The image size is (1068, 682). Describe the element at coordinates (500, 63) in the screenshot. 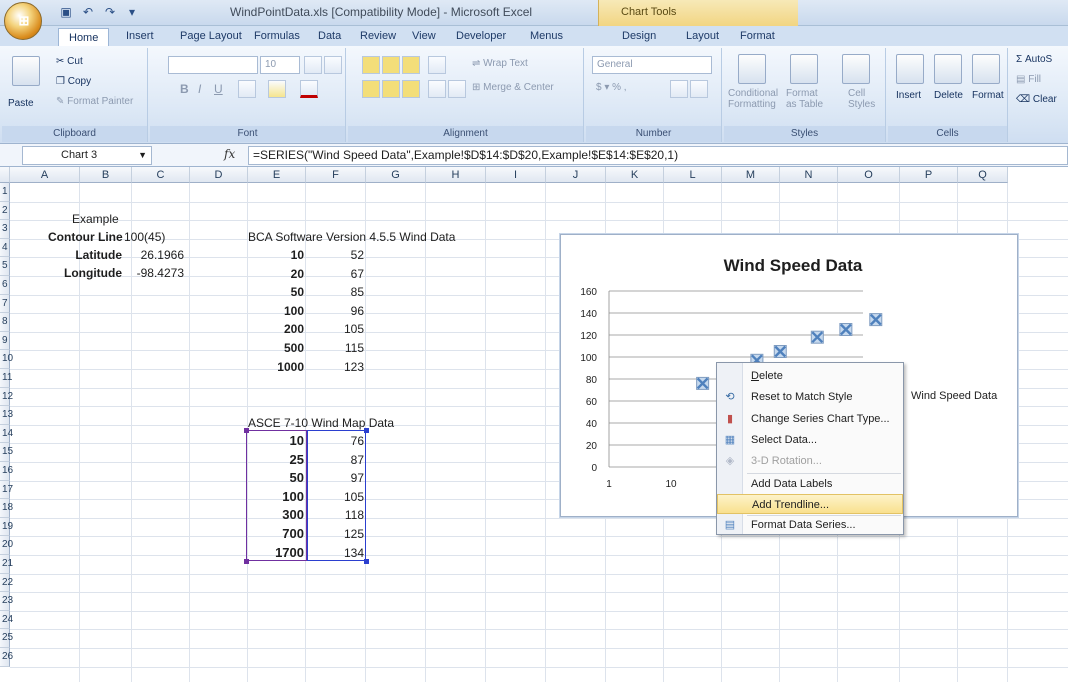

I see `wrap-text-button: ⇌ Wrap Text` at that location.